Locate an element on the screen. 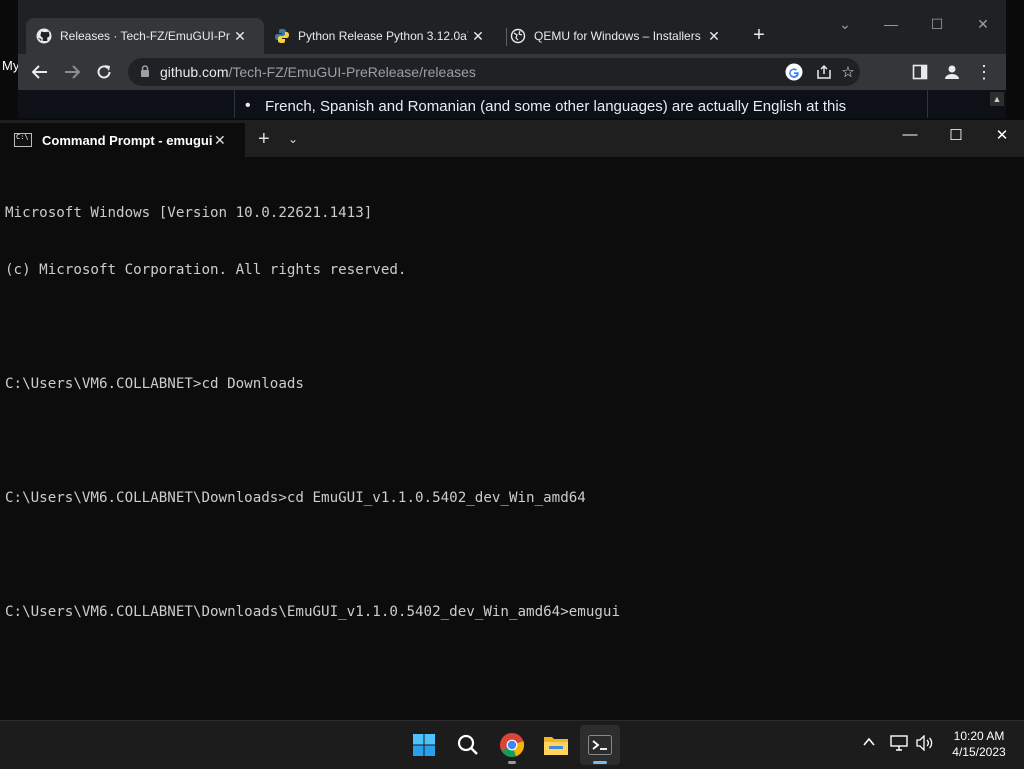  chrome-icon is located at coordinates (512, 745).